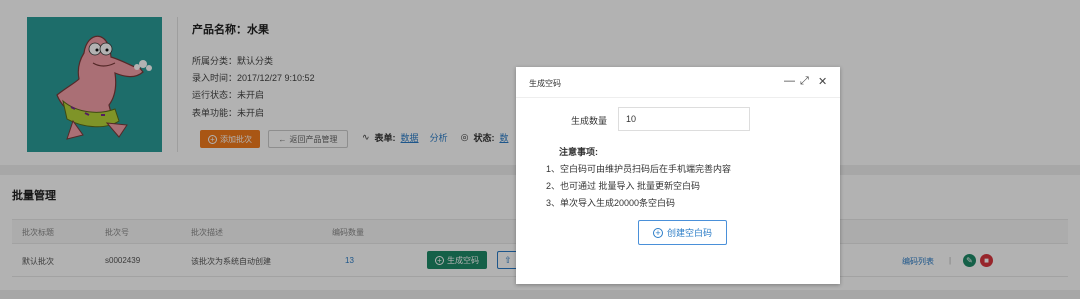  Describe the element at coordinates (611, 203) in the screenshot. I see `note-item: 3、单次导入生成20000条空白码` at that location.